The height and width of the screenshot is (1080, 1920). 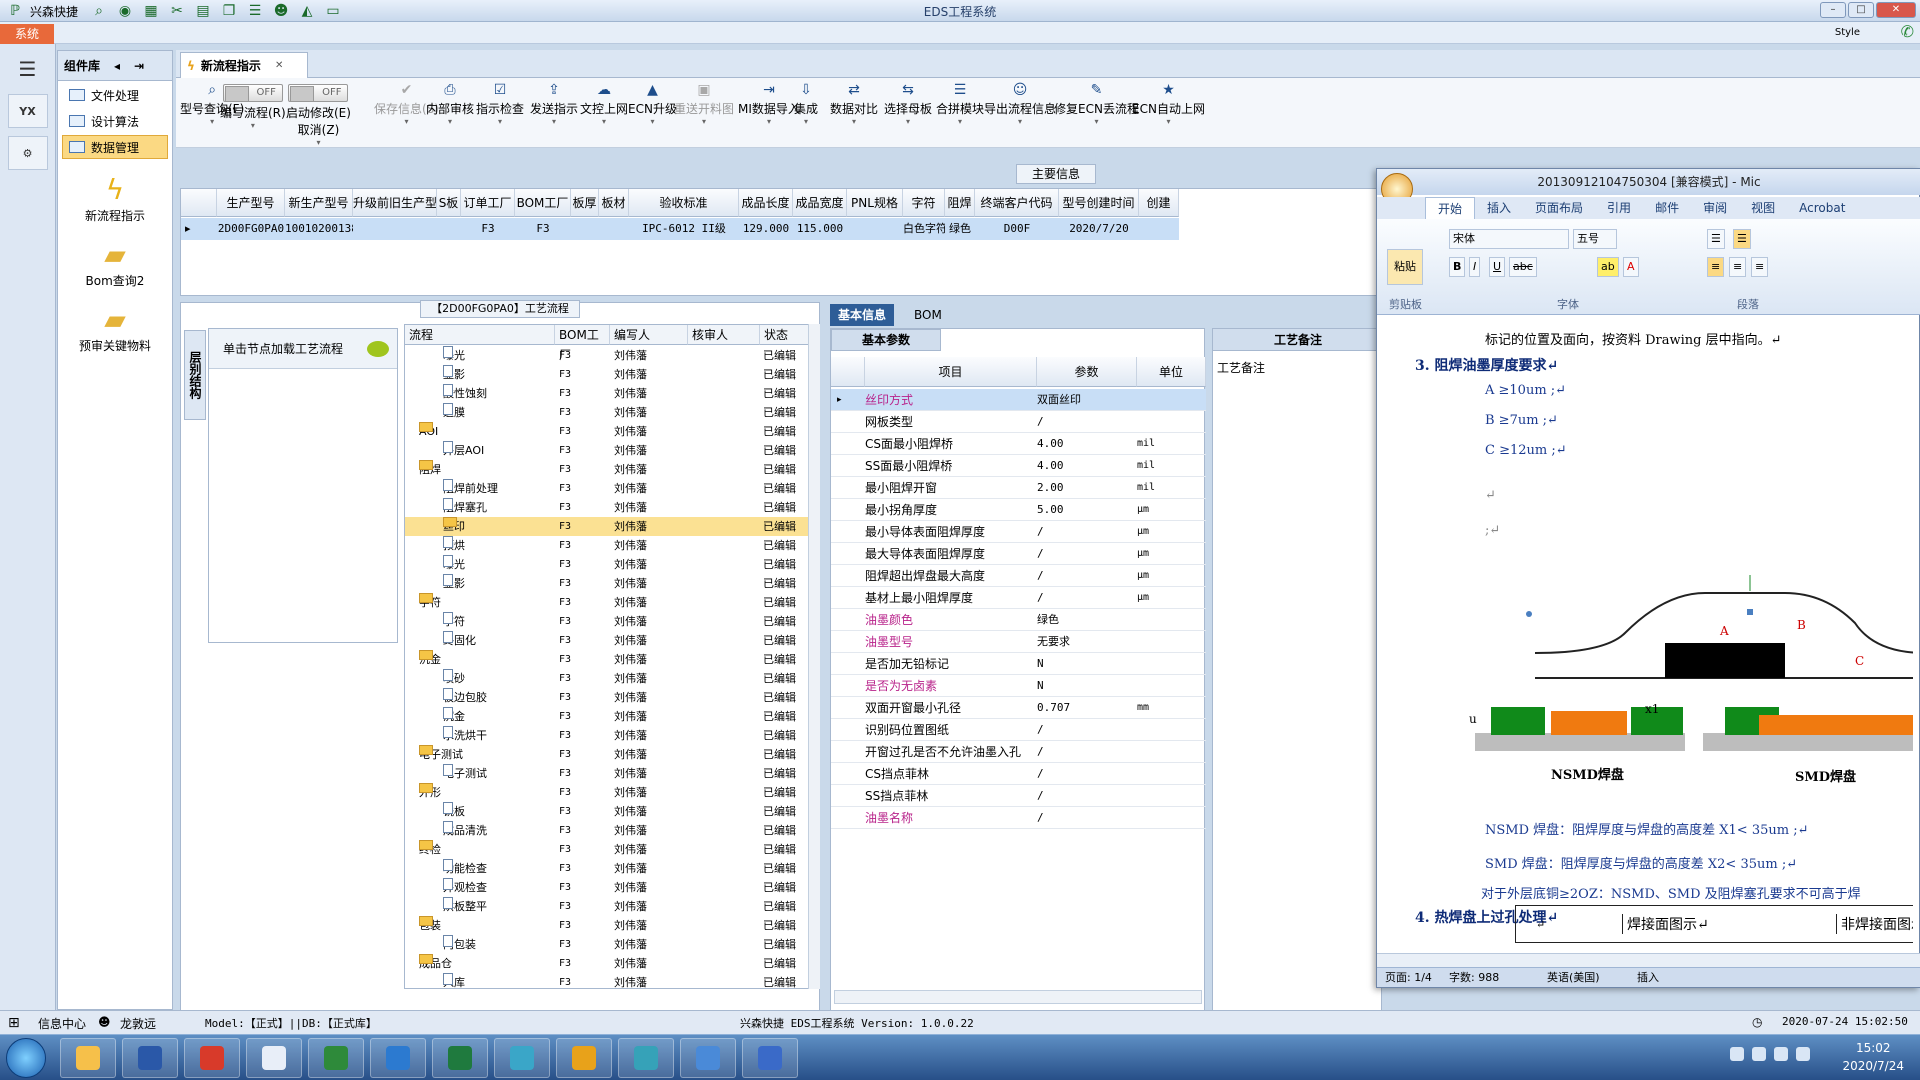 I want to click on param-value: 5.00, so click(x=1087, y=510).